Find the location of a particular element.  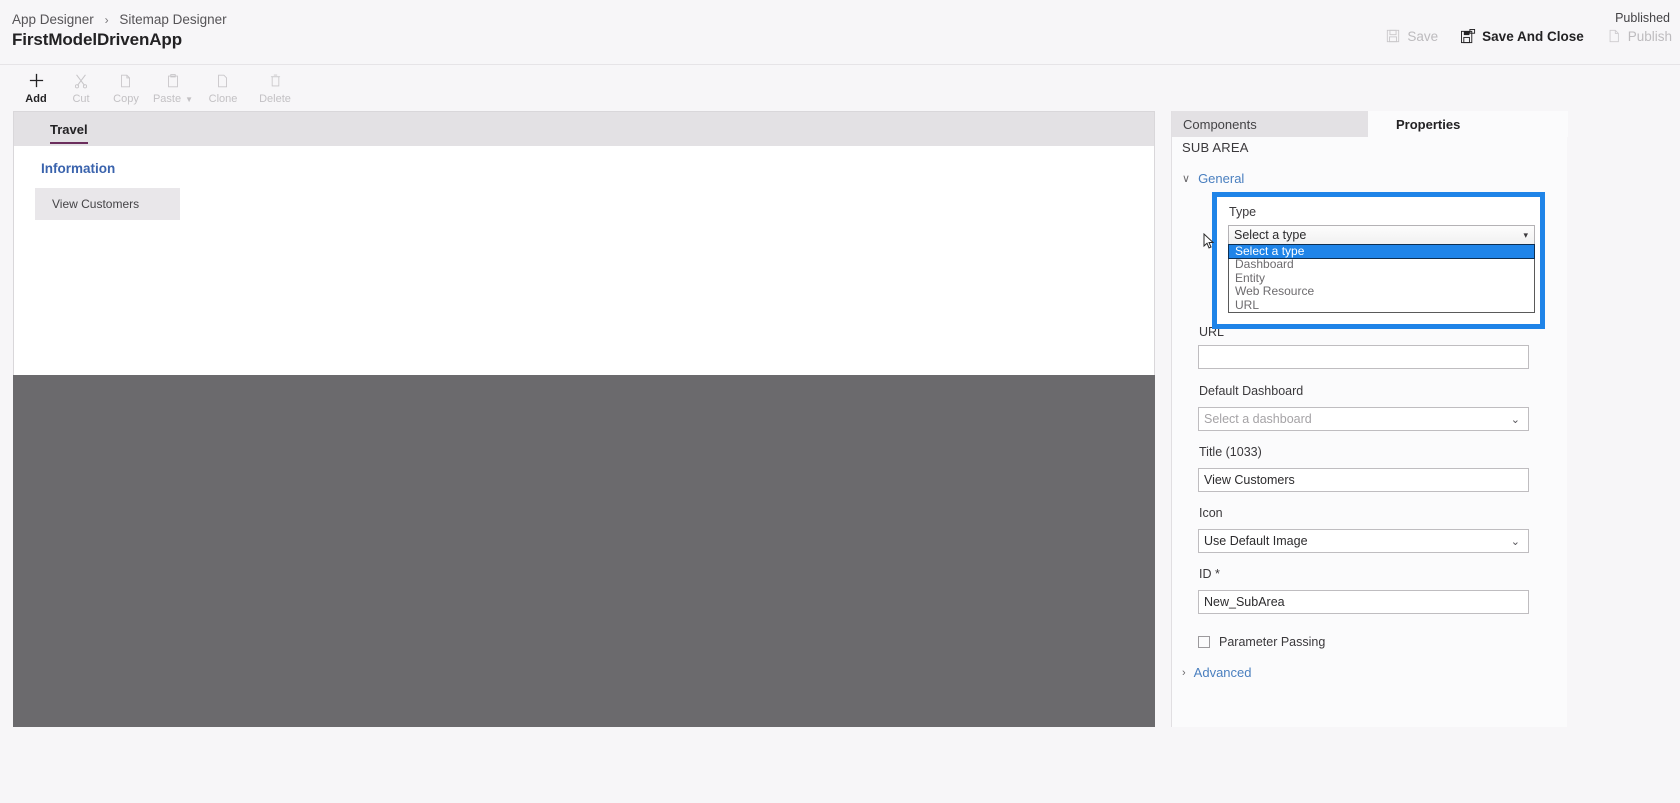

field-label-type: Type is located at coordinates (1243, 212).